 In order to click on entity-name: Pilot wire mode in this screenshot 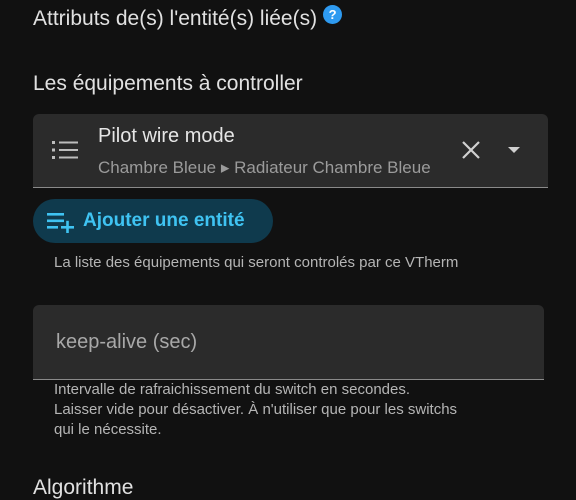, I will do `click(166, 136)`.